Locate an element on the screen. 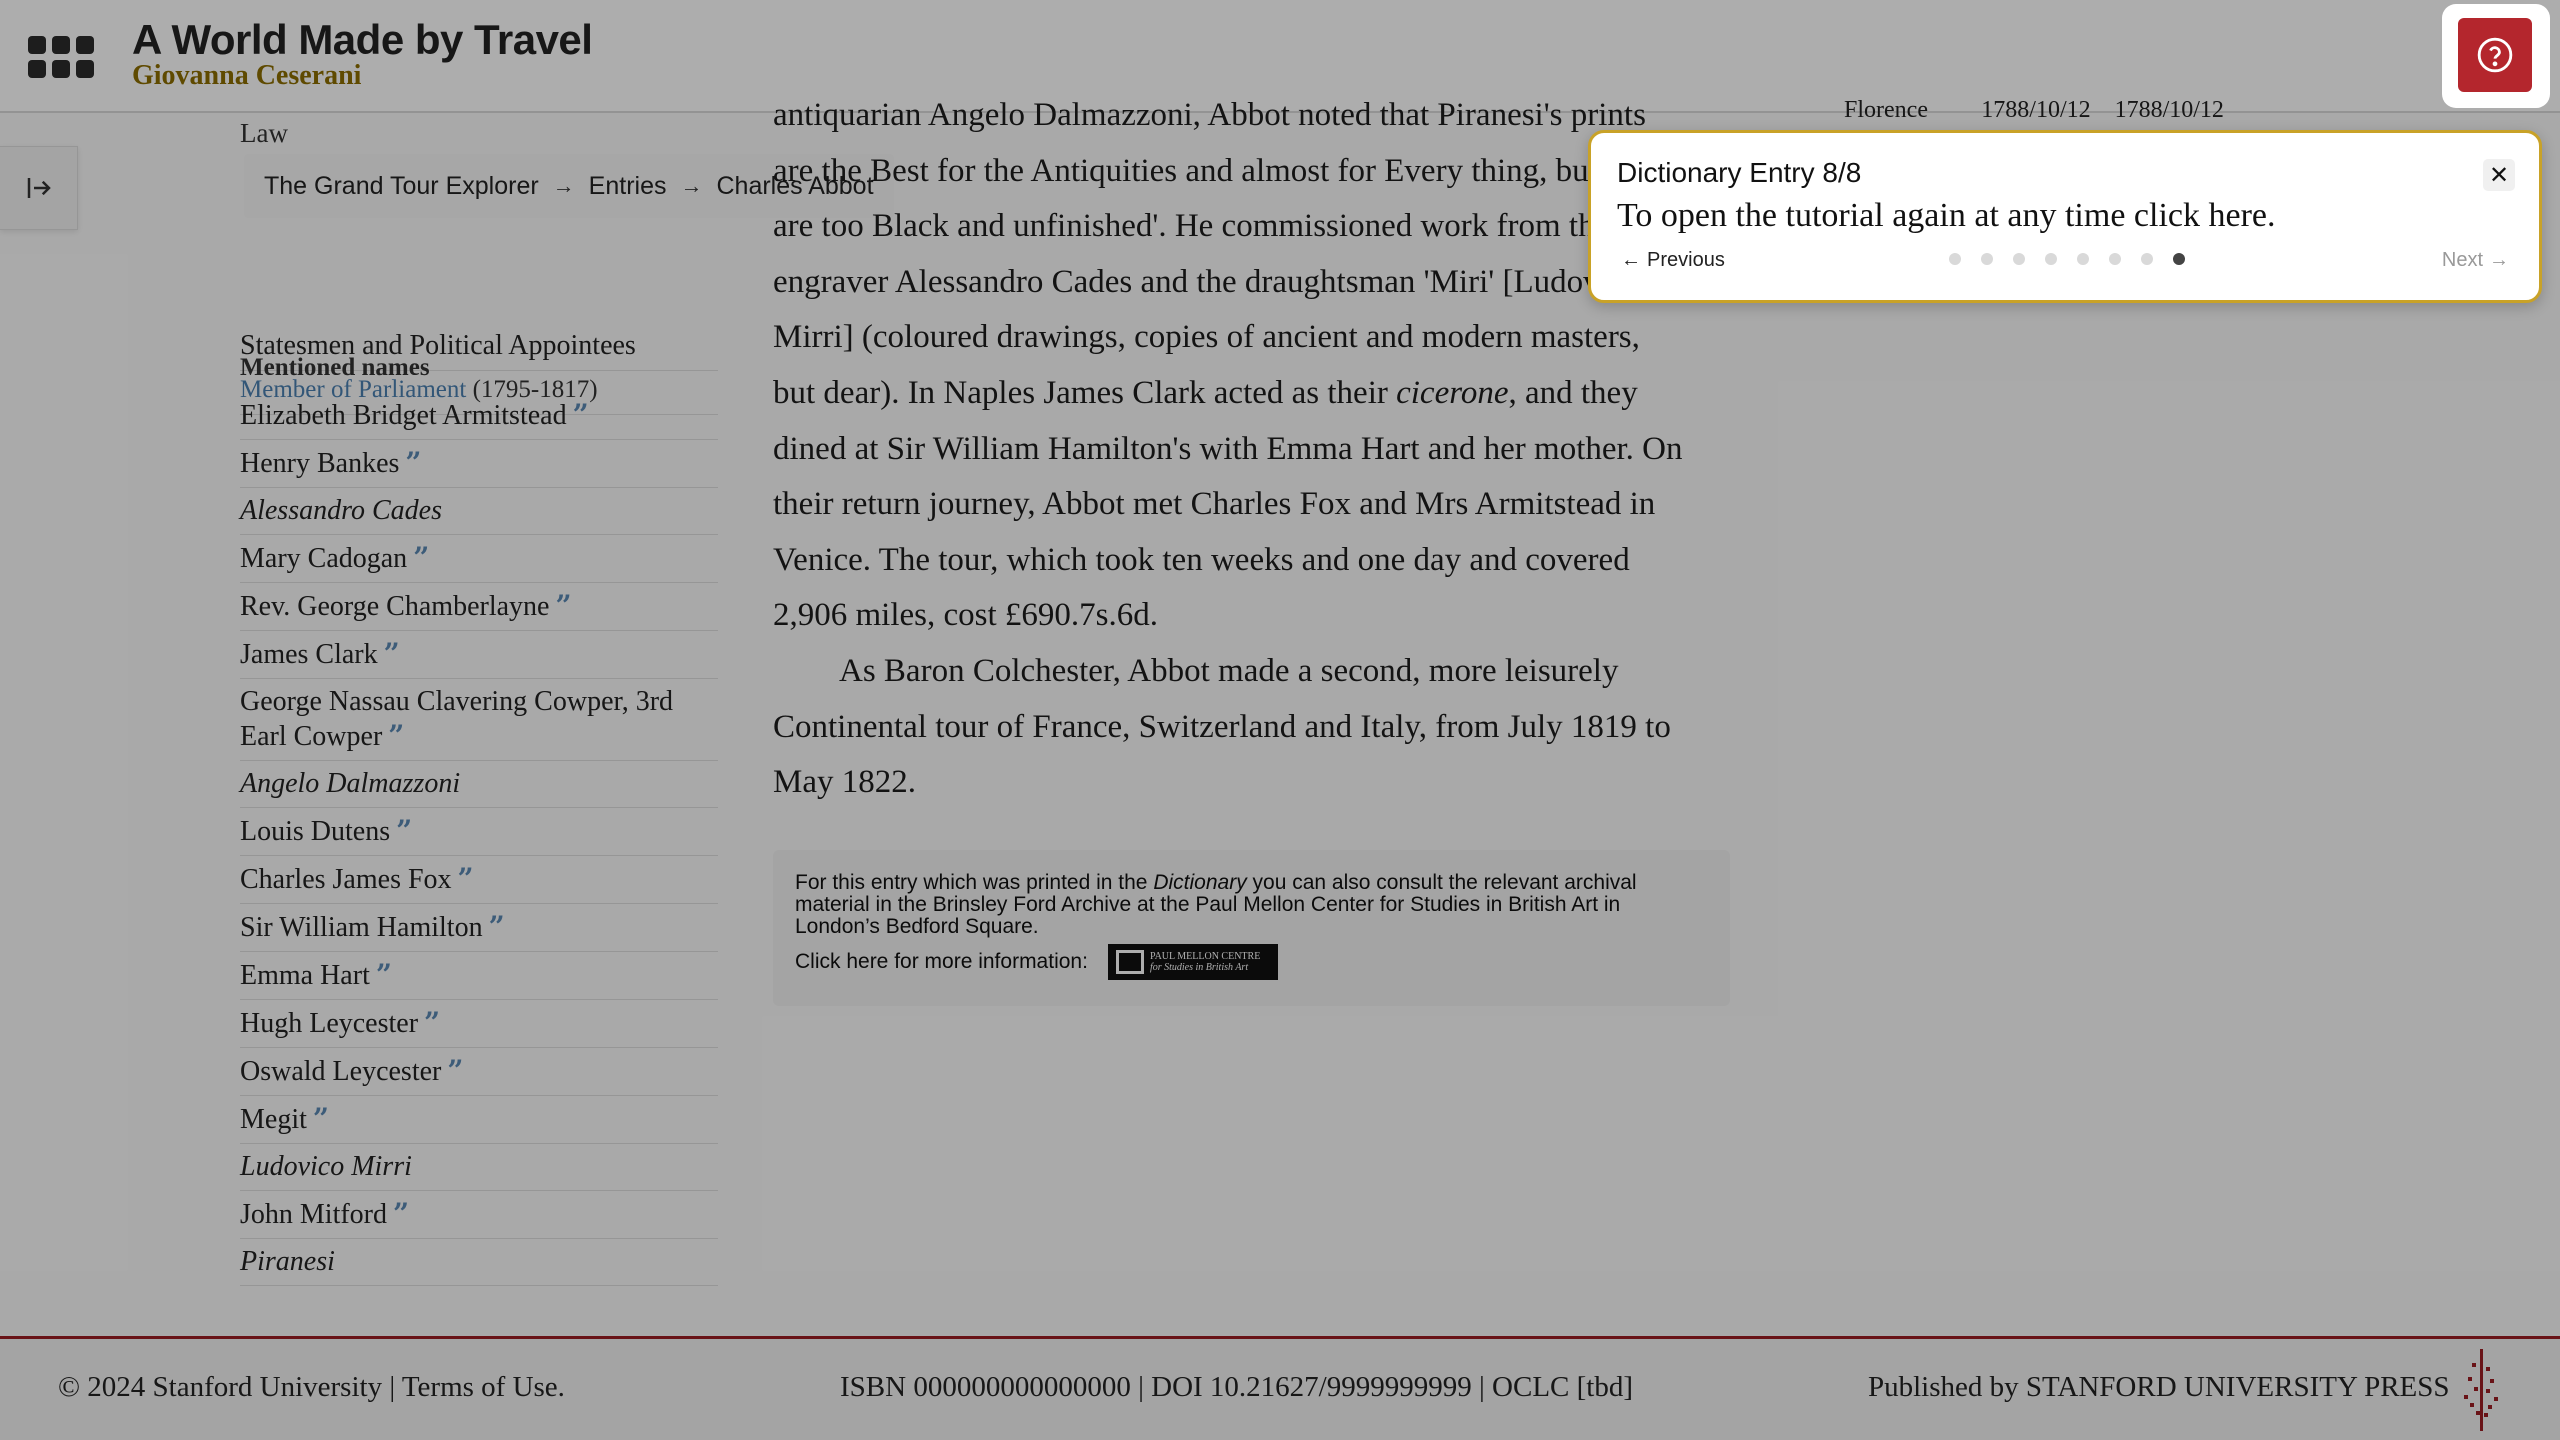  site-title: A World Made by Travel is located at coordinates (362, 40).